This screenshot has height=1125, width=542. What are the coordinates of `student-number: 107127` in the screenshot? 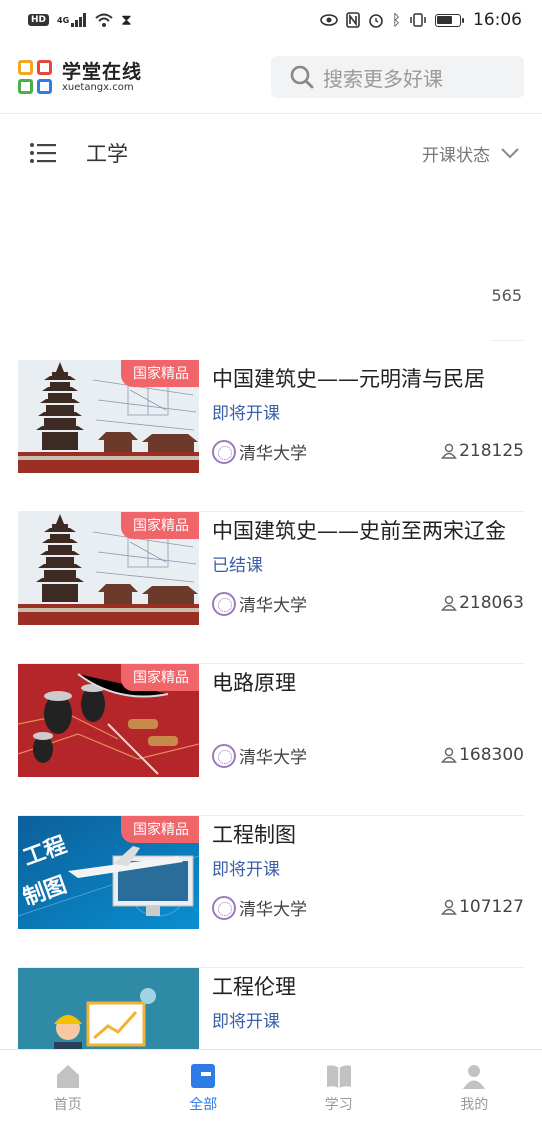 It's located at (491, 907).